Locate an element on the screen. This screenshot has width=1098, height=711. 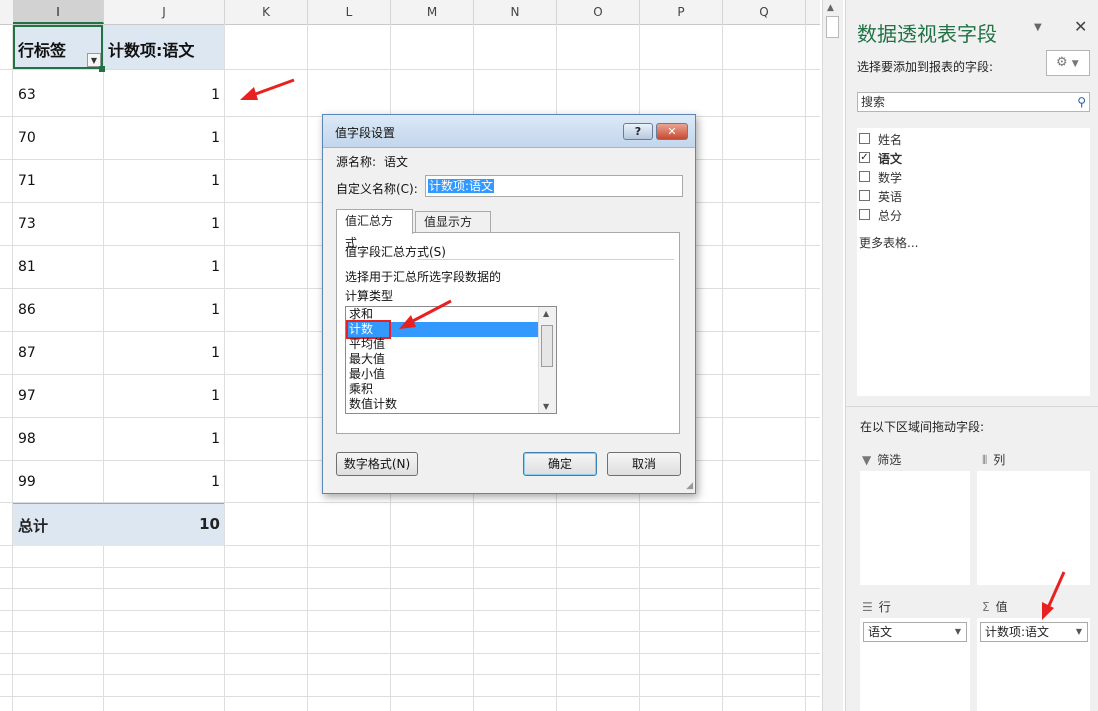
column-header-bar: I J K L M N O P Q is located at coordinates (410, 12).